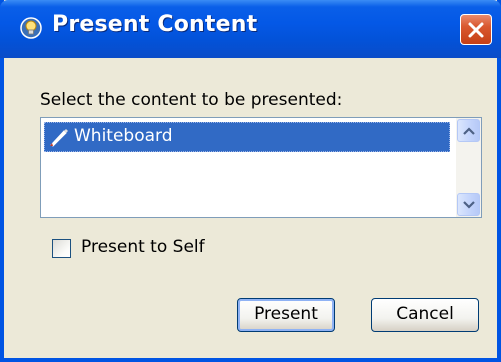 Image resolution: width=501 pixels, height=362 pixels. I want to click on pen-icon, so click(58, 139).